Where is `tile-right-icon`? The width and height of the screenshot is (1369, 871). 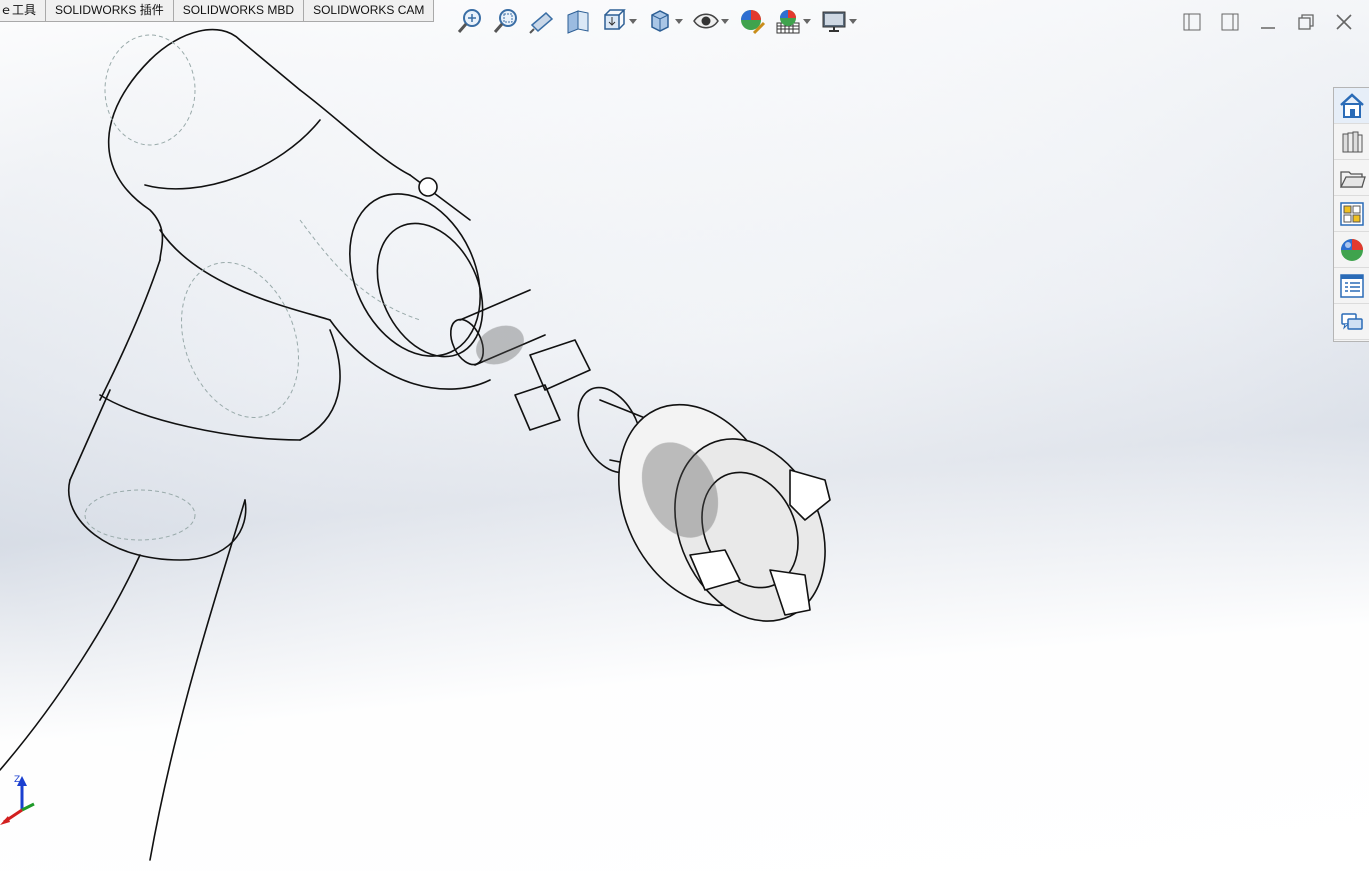 tile-right-icon is located at coordinates (1230, 22).